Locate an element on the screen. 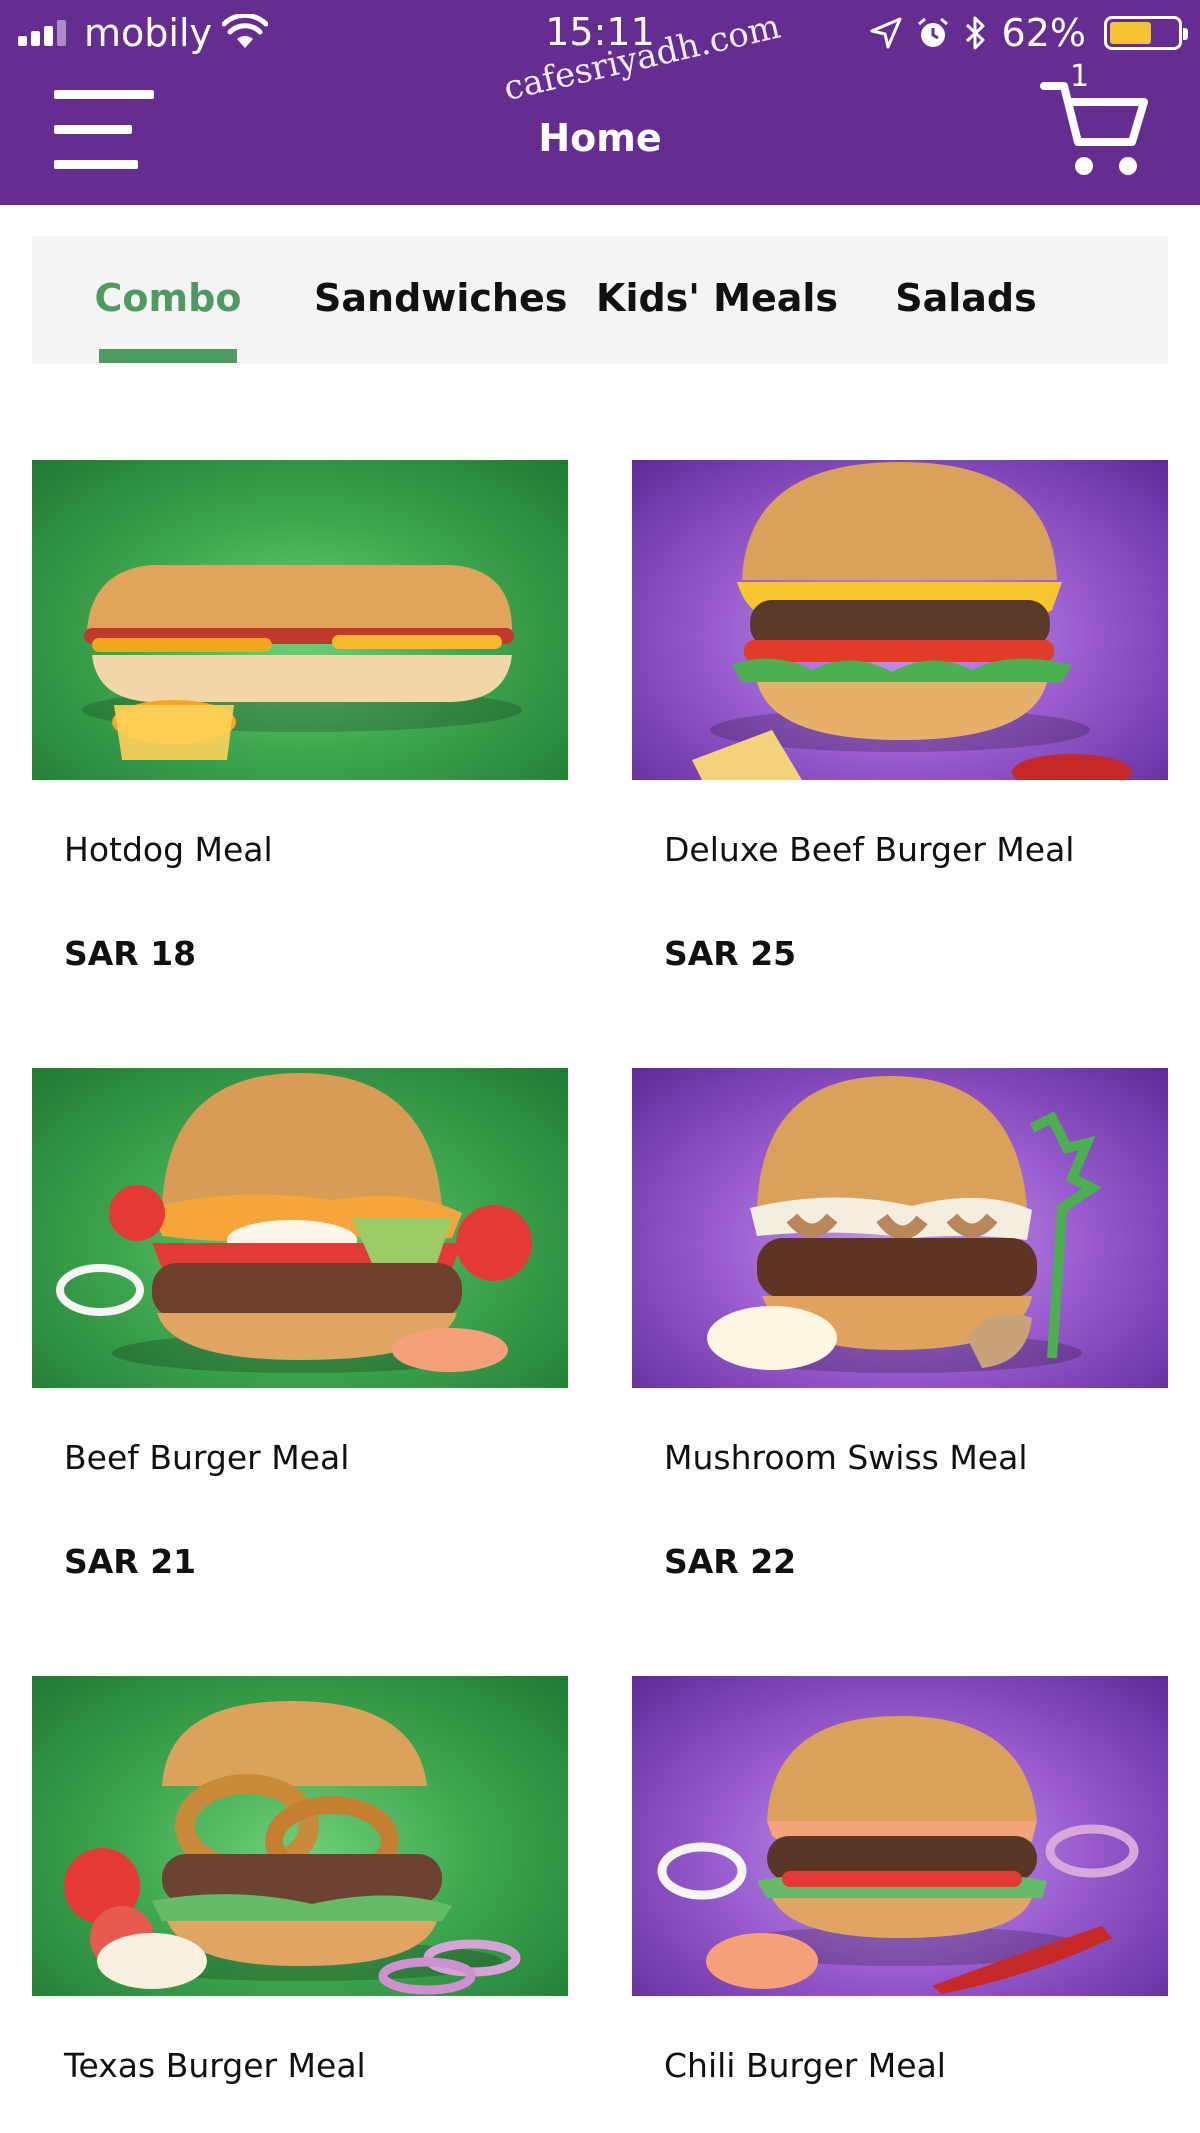 The height and width of the screenshot is (2133, 1200). product-card: Texas Burger Meal is located at coordinates (300, 1880).